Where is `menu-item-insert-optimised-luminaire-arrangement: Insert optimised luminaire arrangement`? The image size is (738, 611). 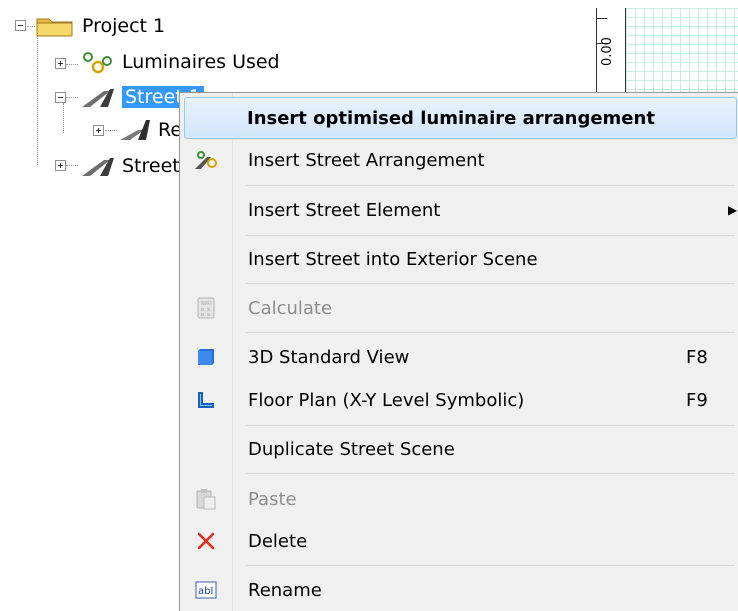
menu-item-insert-optimised-luminaire-arrangement: Insert optimised luminaire arrangement is located at coordinates (460, 118).